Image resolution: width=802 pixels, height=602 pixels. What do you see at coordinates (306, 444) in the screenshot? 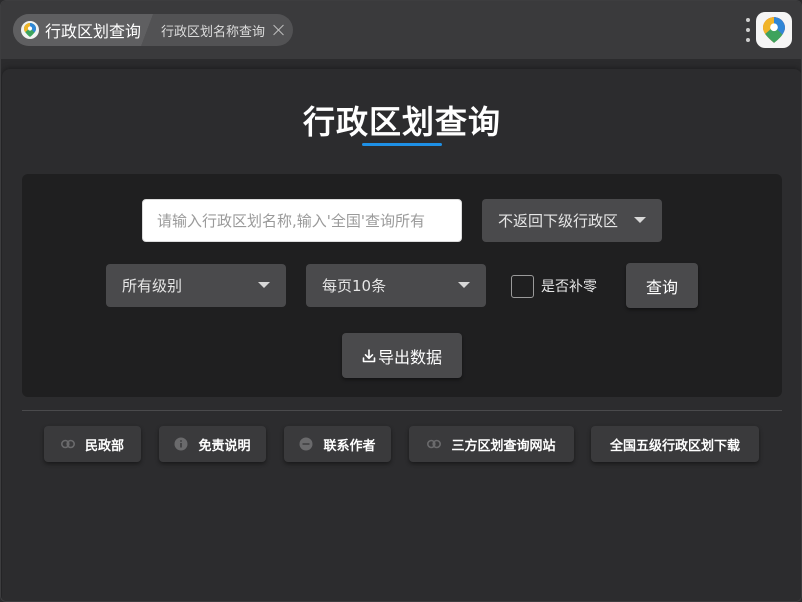
I see `chat-icon` at bounding box center [306, 444].